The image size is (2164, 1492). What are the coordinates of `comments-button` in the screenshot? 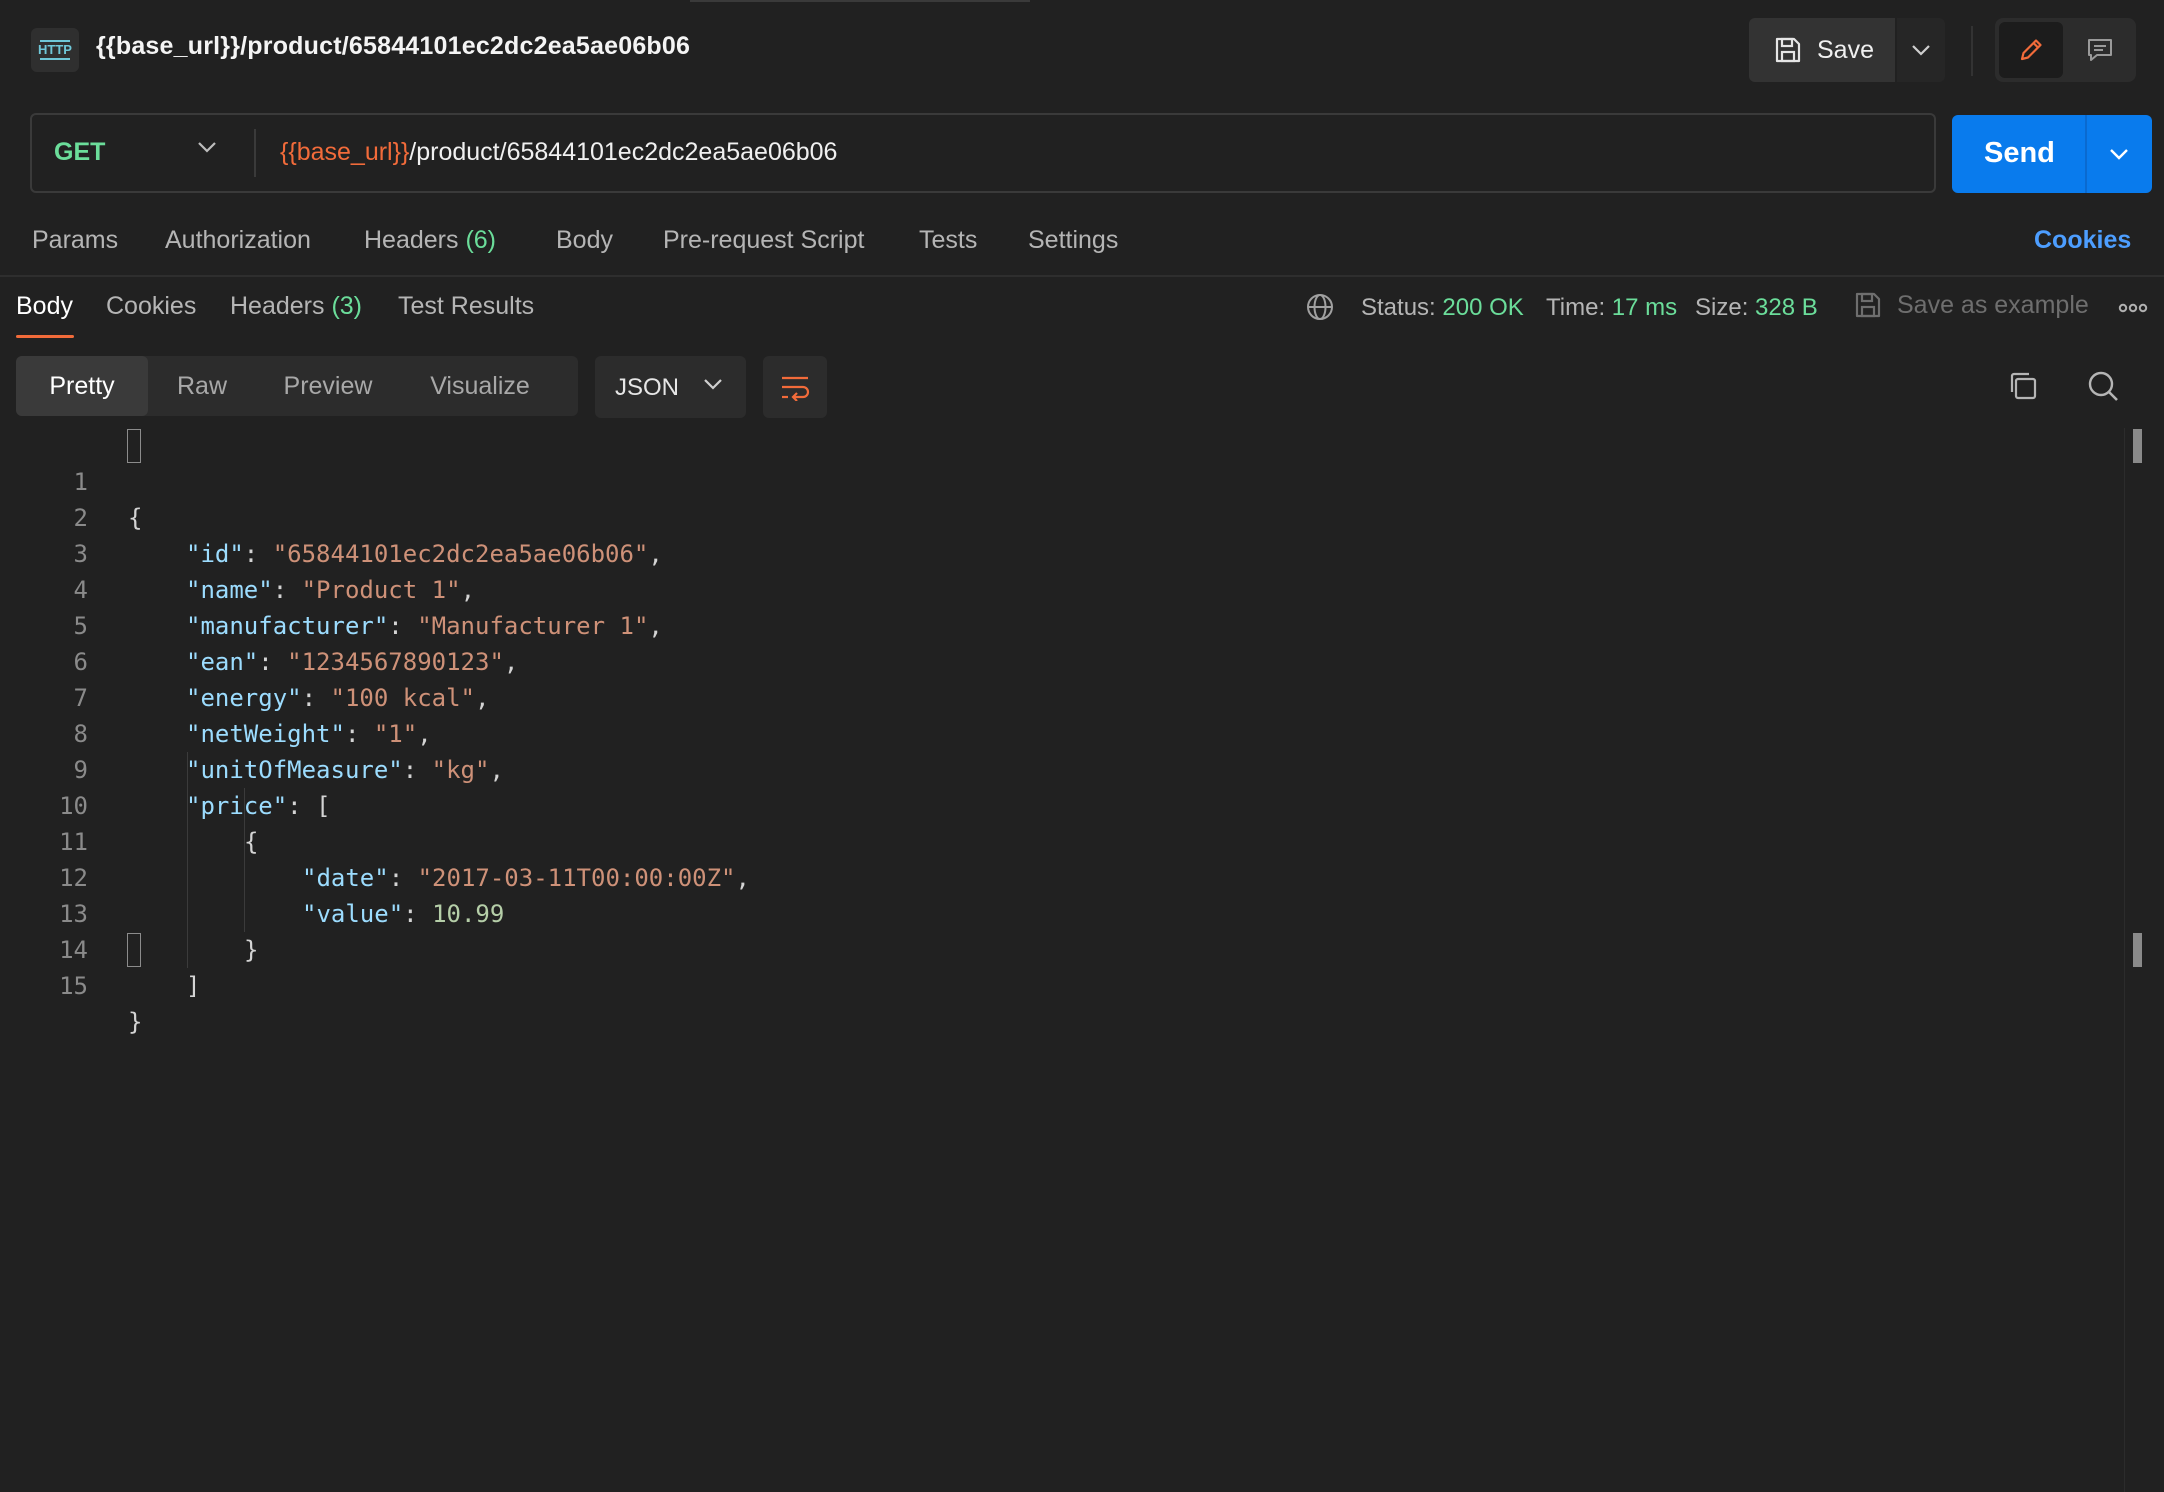 It's located at (2100, 50).